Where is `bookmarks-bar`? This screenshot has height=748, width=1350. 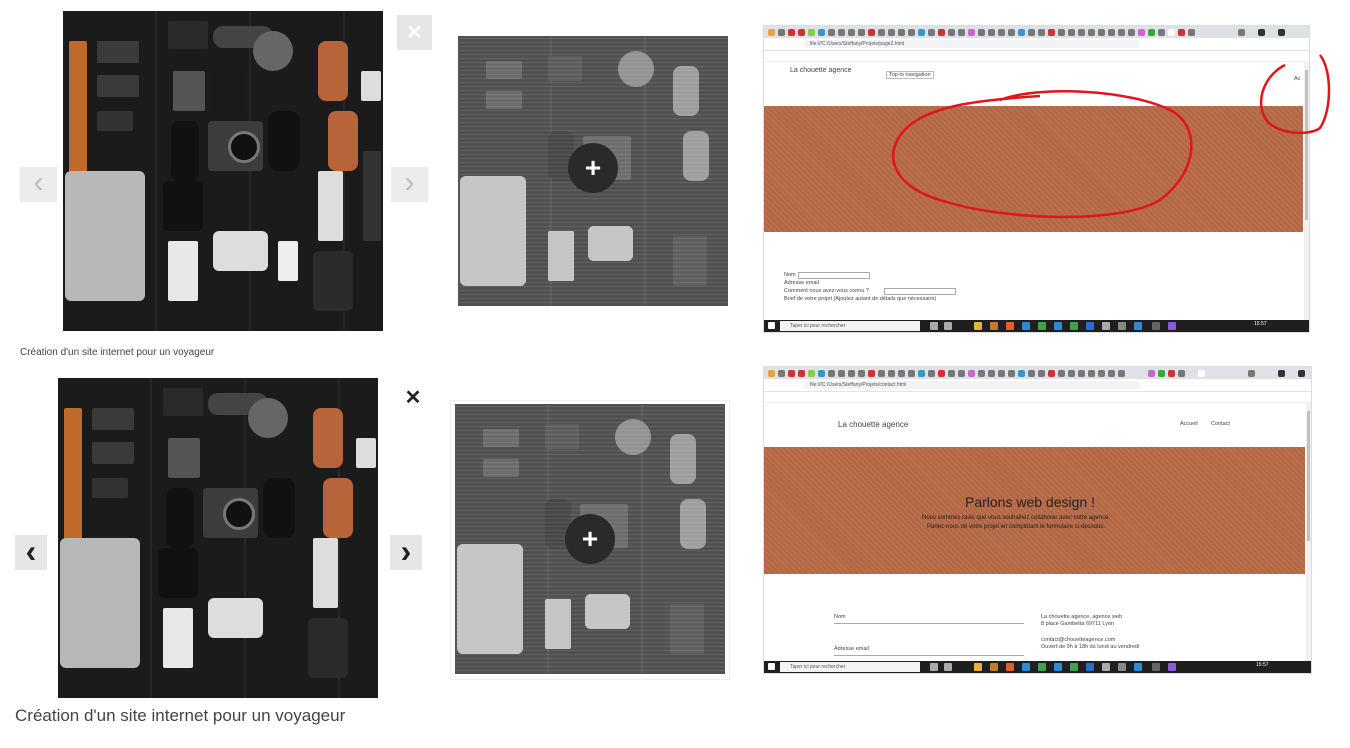 bookmarks-bar is located at coordinates (1037, 397).